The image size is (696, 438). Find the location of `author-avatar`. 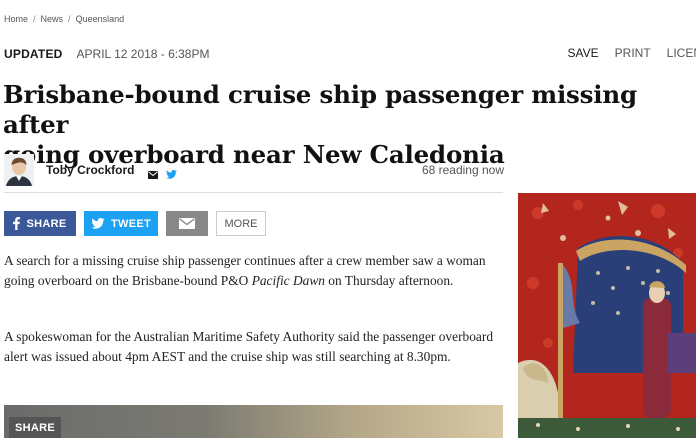

author-avatar is located at coordinates (19, 170).